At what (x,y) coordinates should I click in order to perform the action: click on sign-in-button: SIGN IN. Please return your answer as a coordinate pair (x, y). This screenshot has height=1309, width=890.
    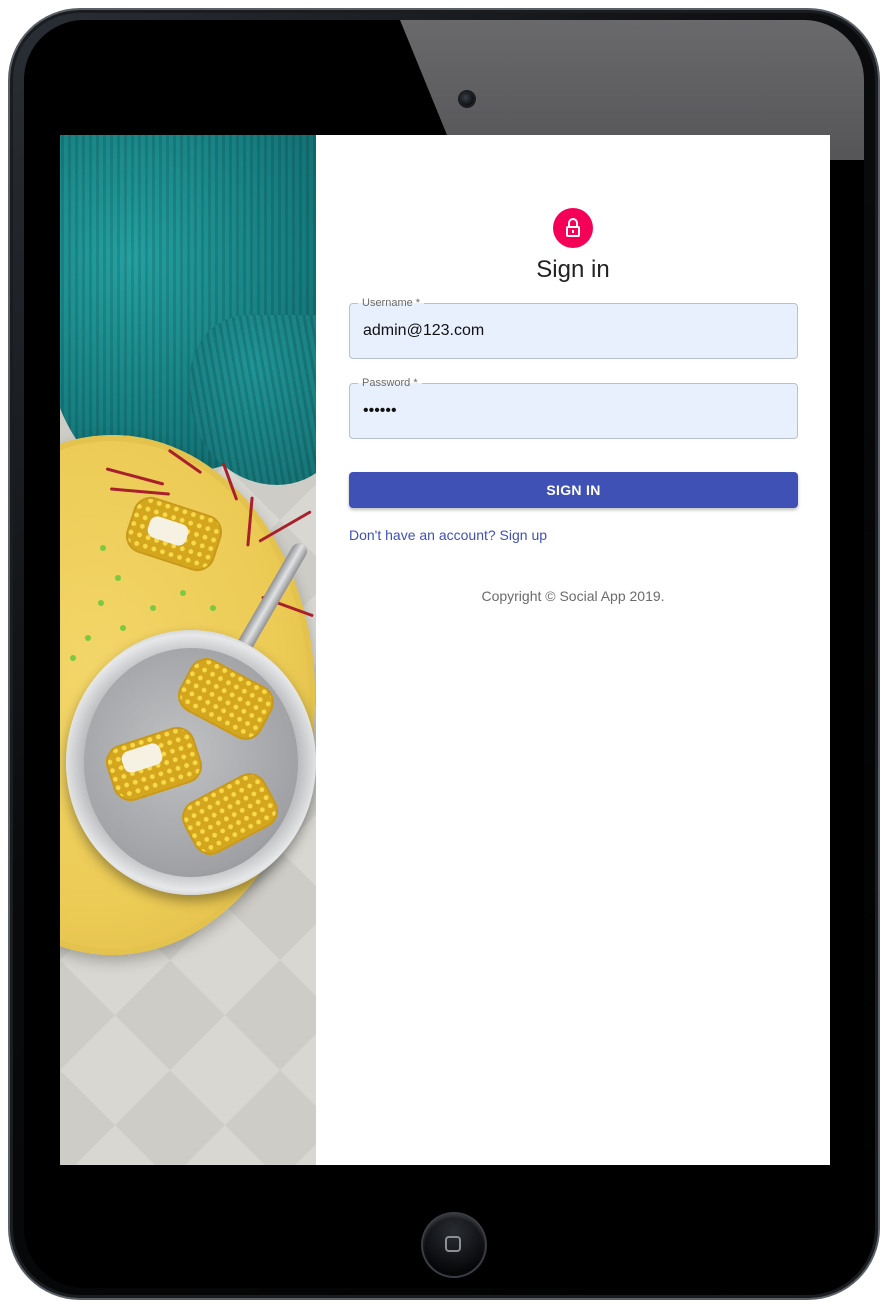
    Looking at the image, I should click on (573, 490).